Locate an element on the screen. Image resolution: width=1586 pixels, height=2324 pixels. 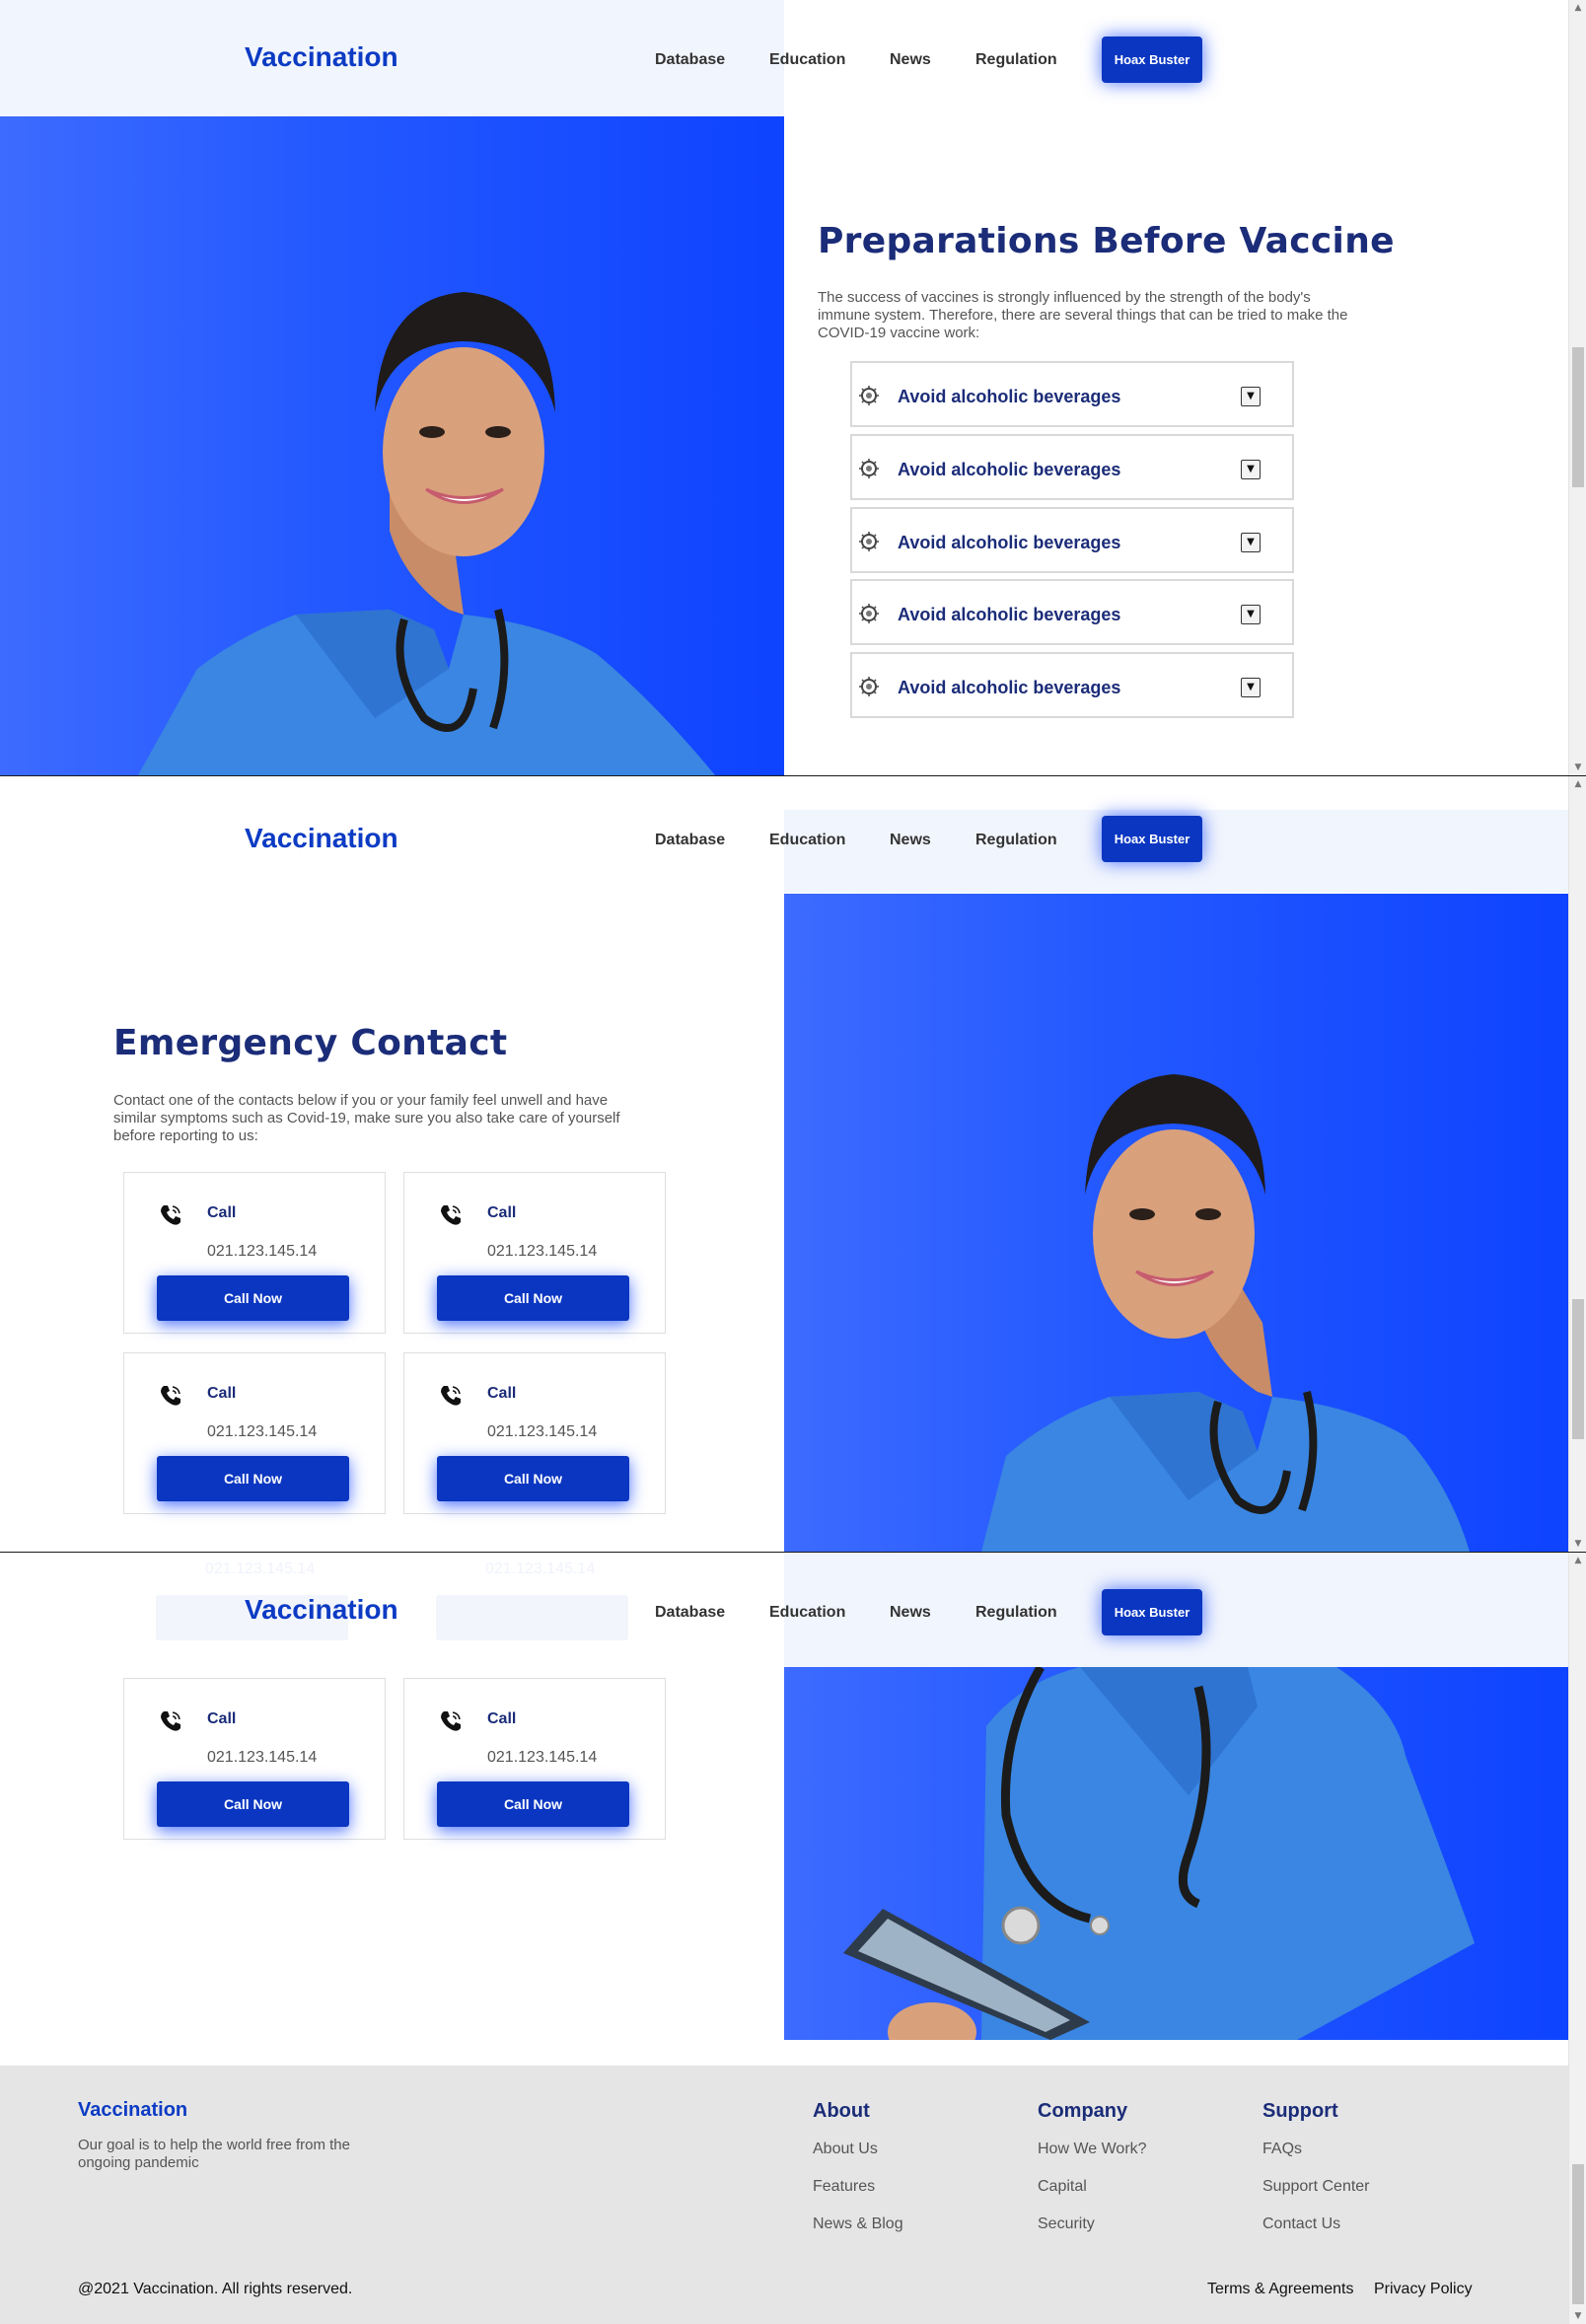
privacy-link: Privacy Policy is located at coordinates (1423, 2289).